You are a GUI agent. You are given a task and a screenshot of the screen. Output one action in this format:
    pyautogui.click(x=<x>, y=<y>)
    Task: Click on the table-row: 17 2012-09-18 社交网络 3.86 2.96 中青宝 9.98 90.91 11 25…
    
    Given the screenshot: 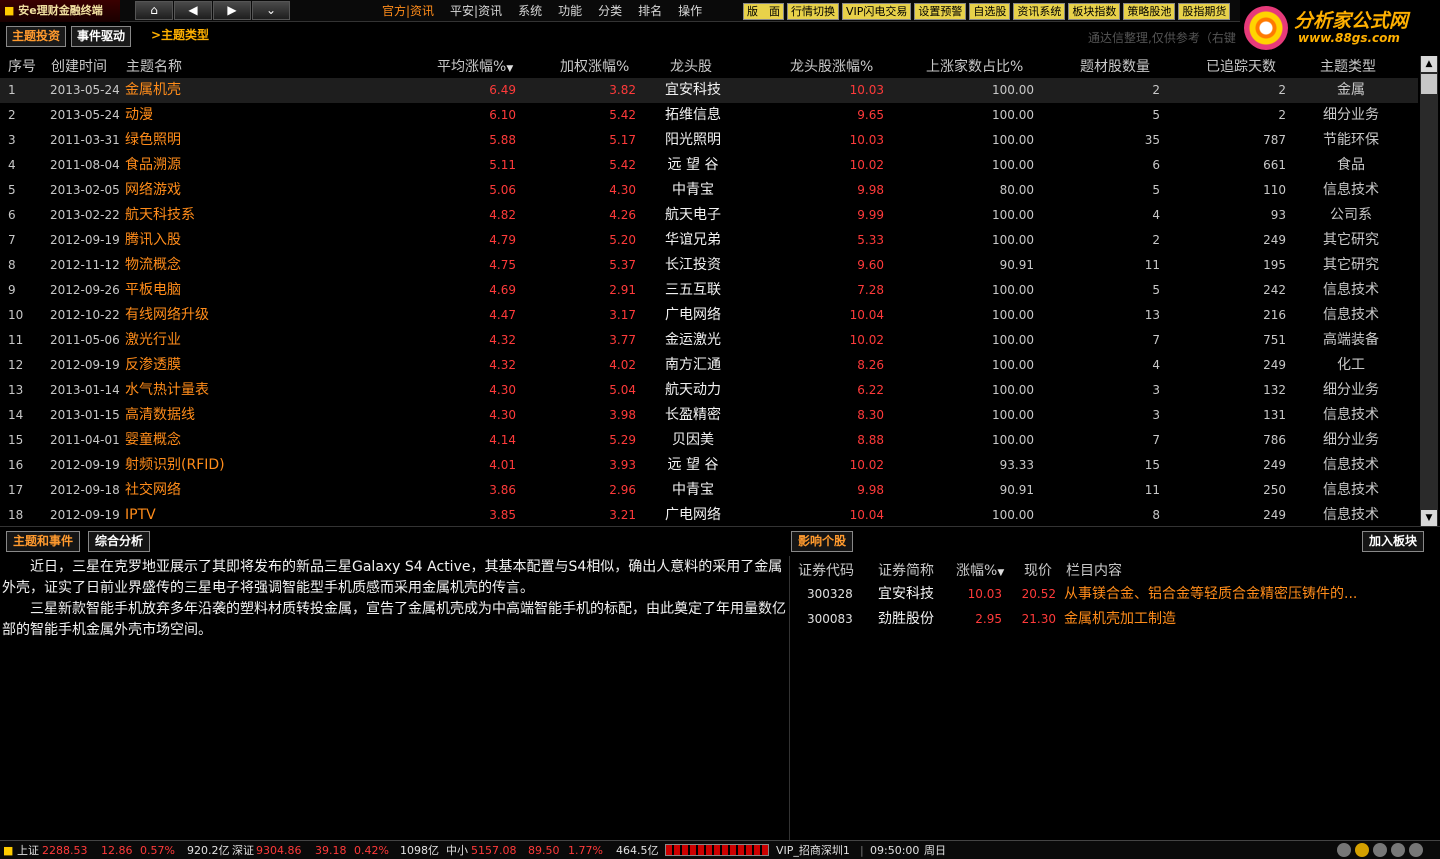 What is the action you would take?
    pyautogui.click(x=709, y=490)
    